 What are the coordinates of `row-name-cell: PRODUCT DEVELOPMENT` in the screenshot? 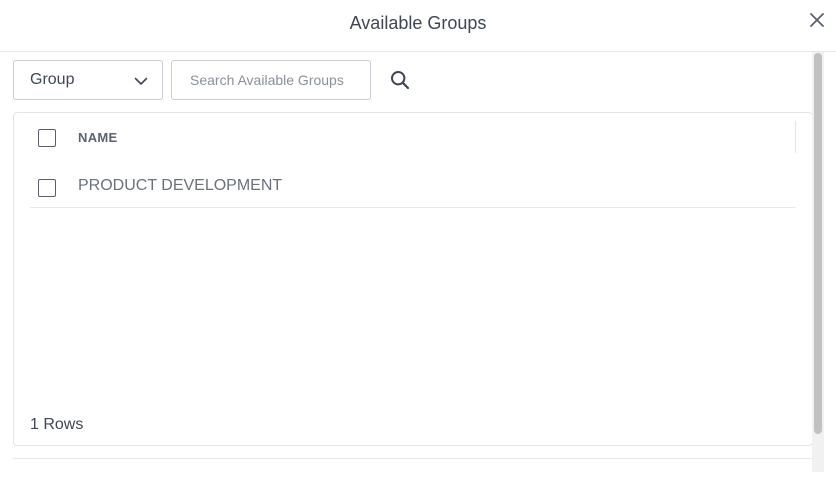 It's located at (180, 185).